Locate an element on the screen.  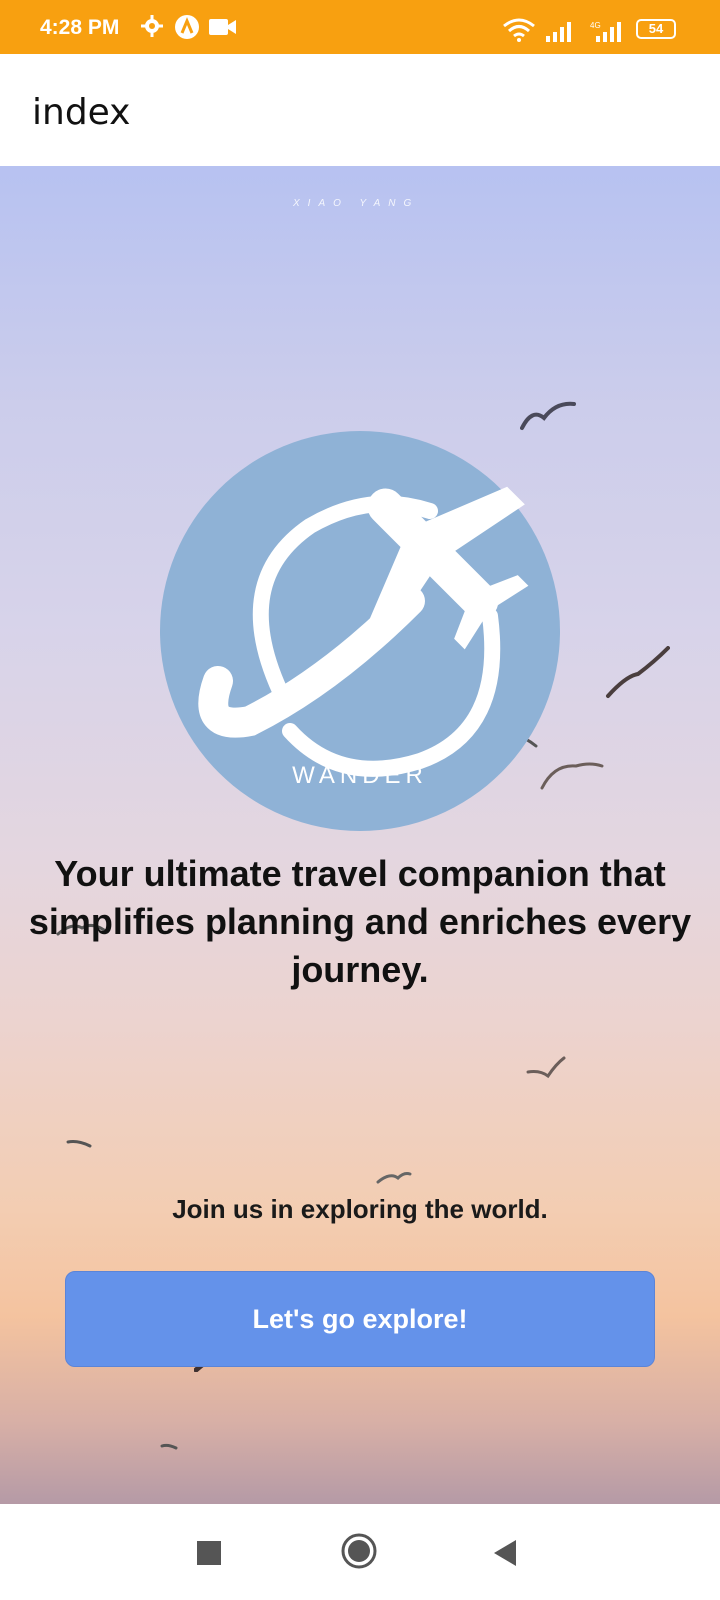
svg-text: 4G is located at coordinates (595, 25).